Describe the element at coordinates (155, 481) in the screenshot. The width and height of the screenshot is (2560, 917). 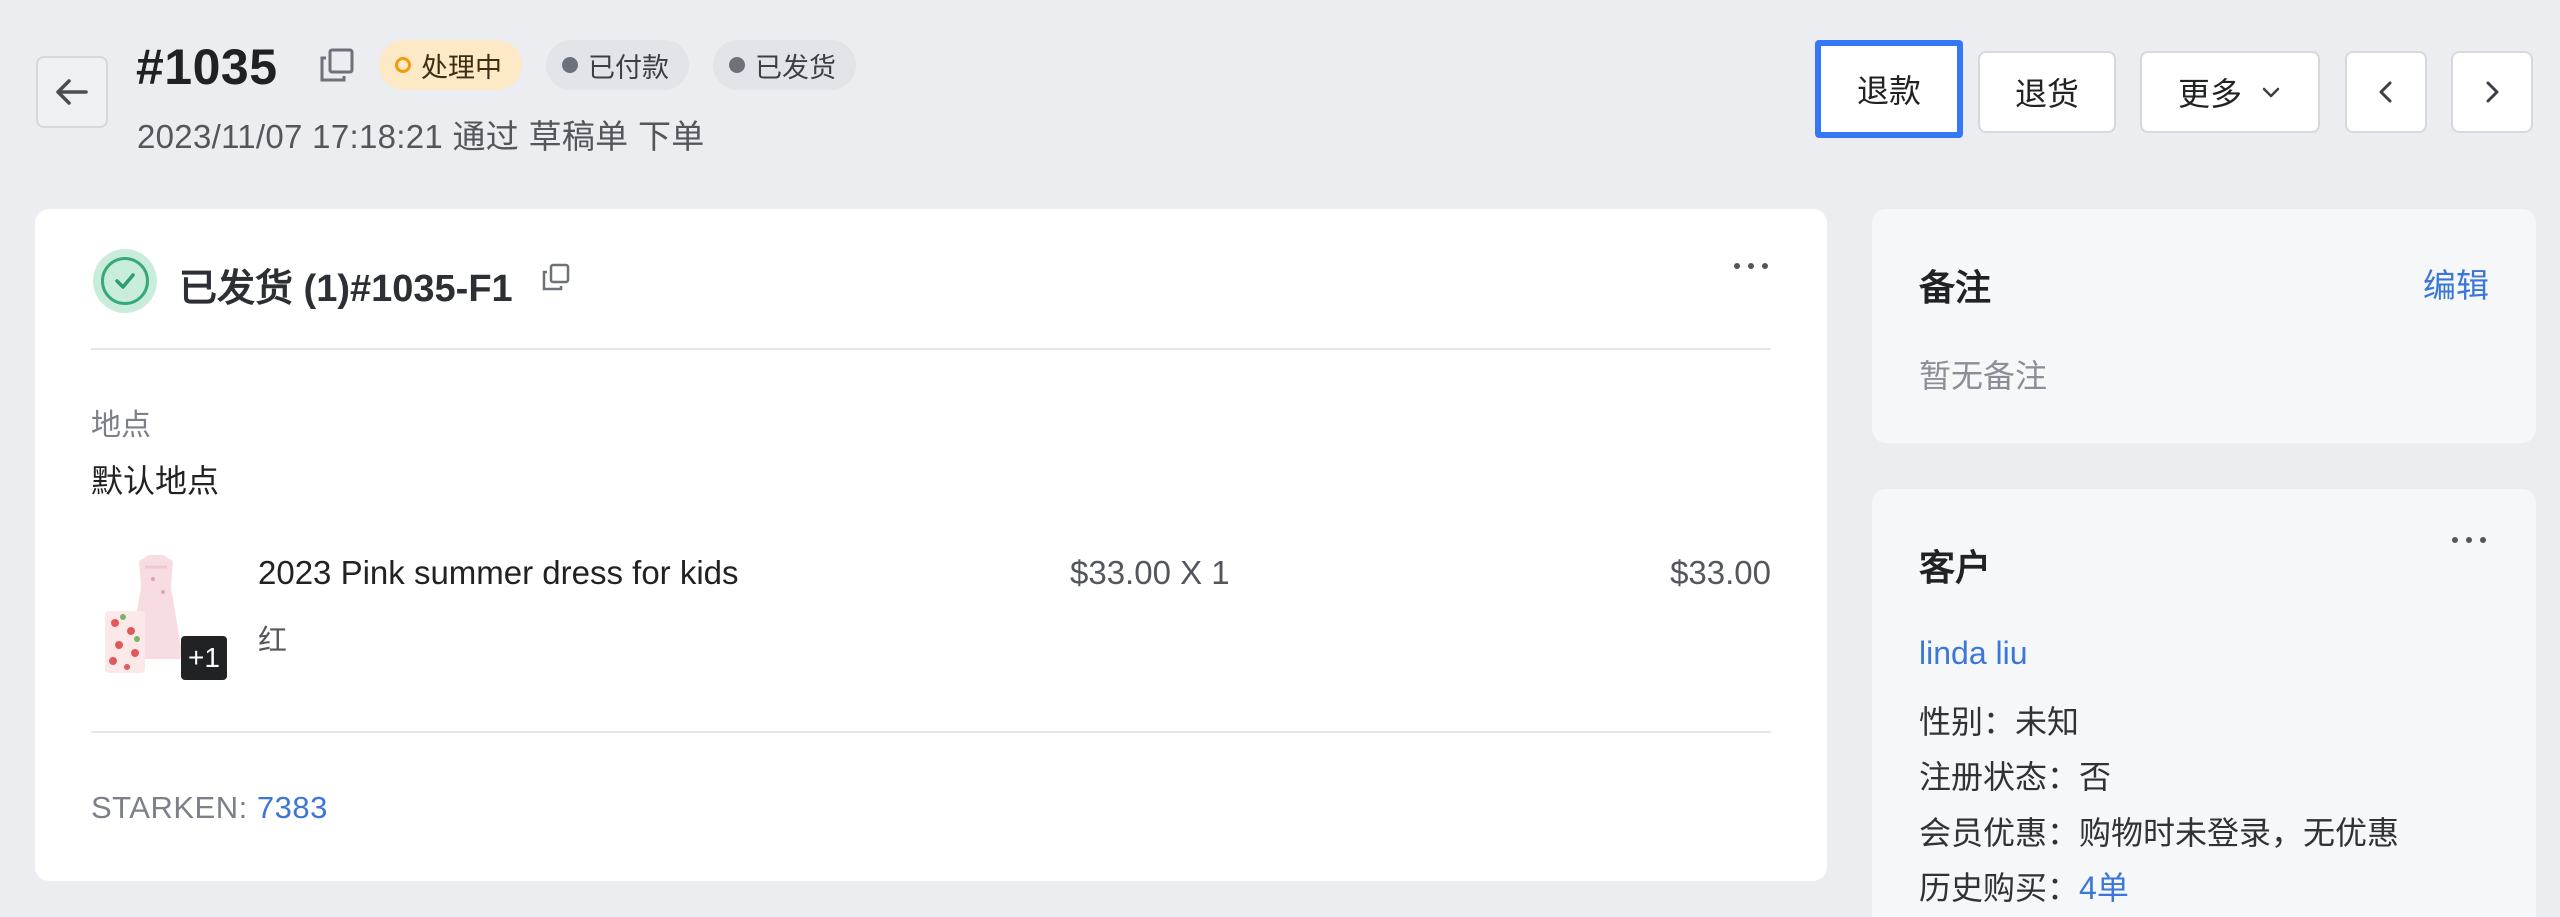
I see `location-value: 默认地点` at that location.